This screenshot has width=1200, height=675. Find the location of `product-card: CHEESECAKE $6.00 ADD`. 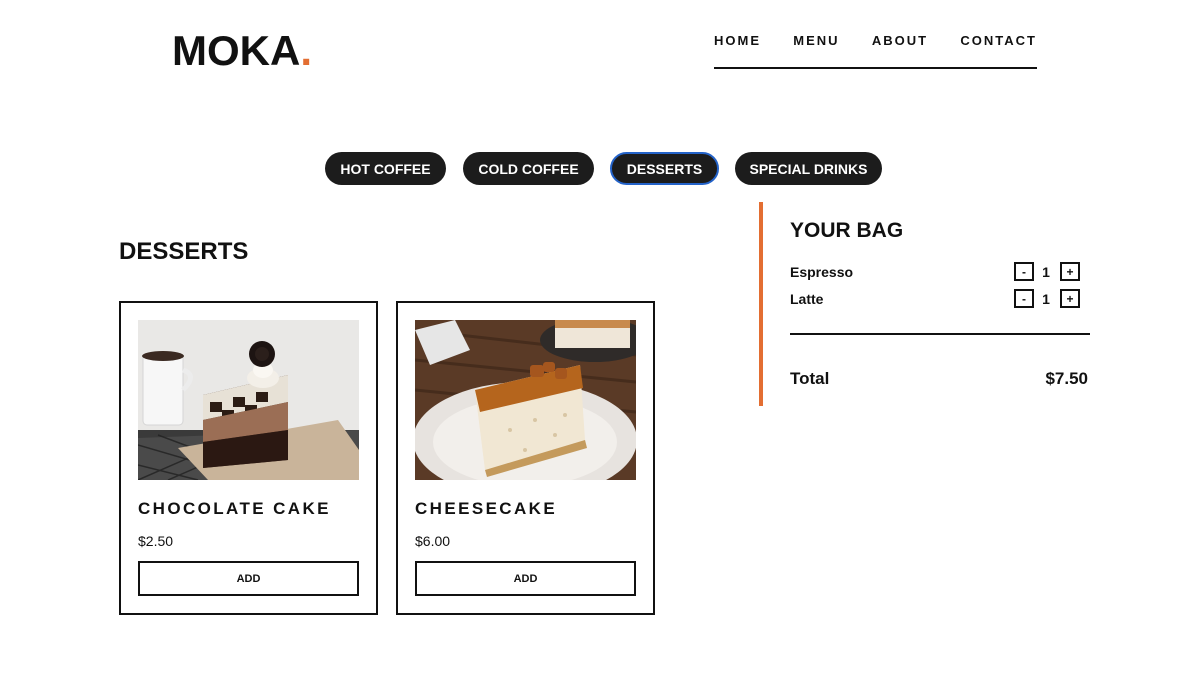

product-card: CHEESECAKE $6.00 ADD is located at coordinates (525, 458).